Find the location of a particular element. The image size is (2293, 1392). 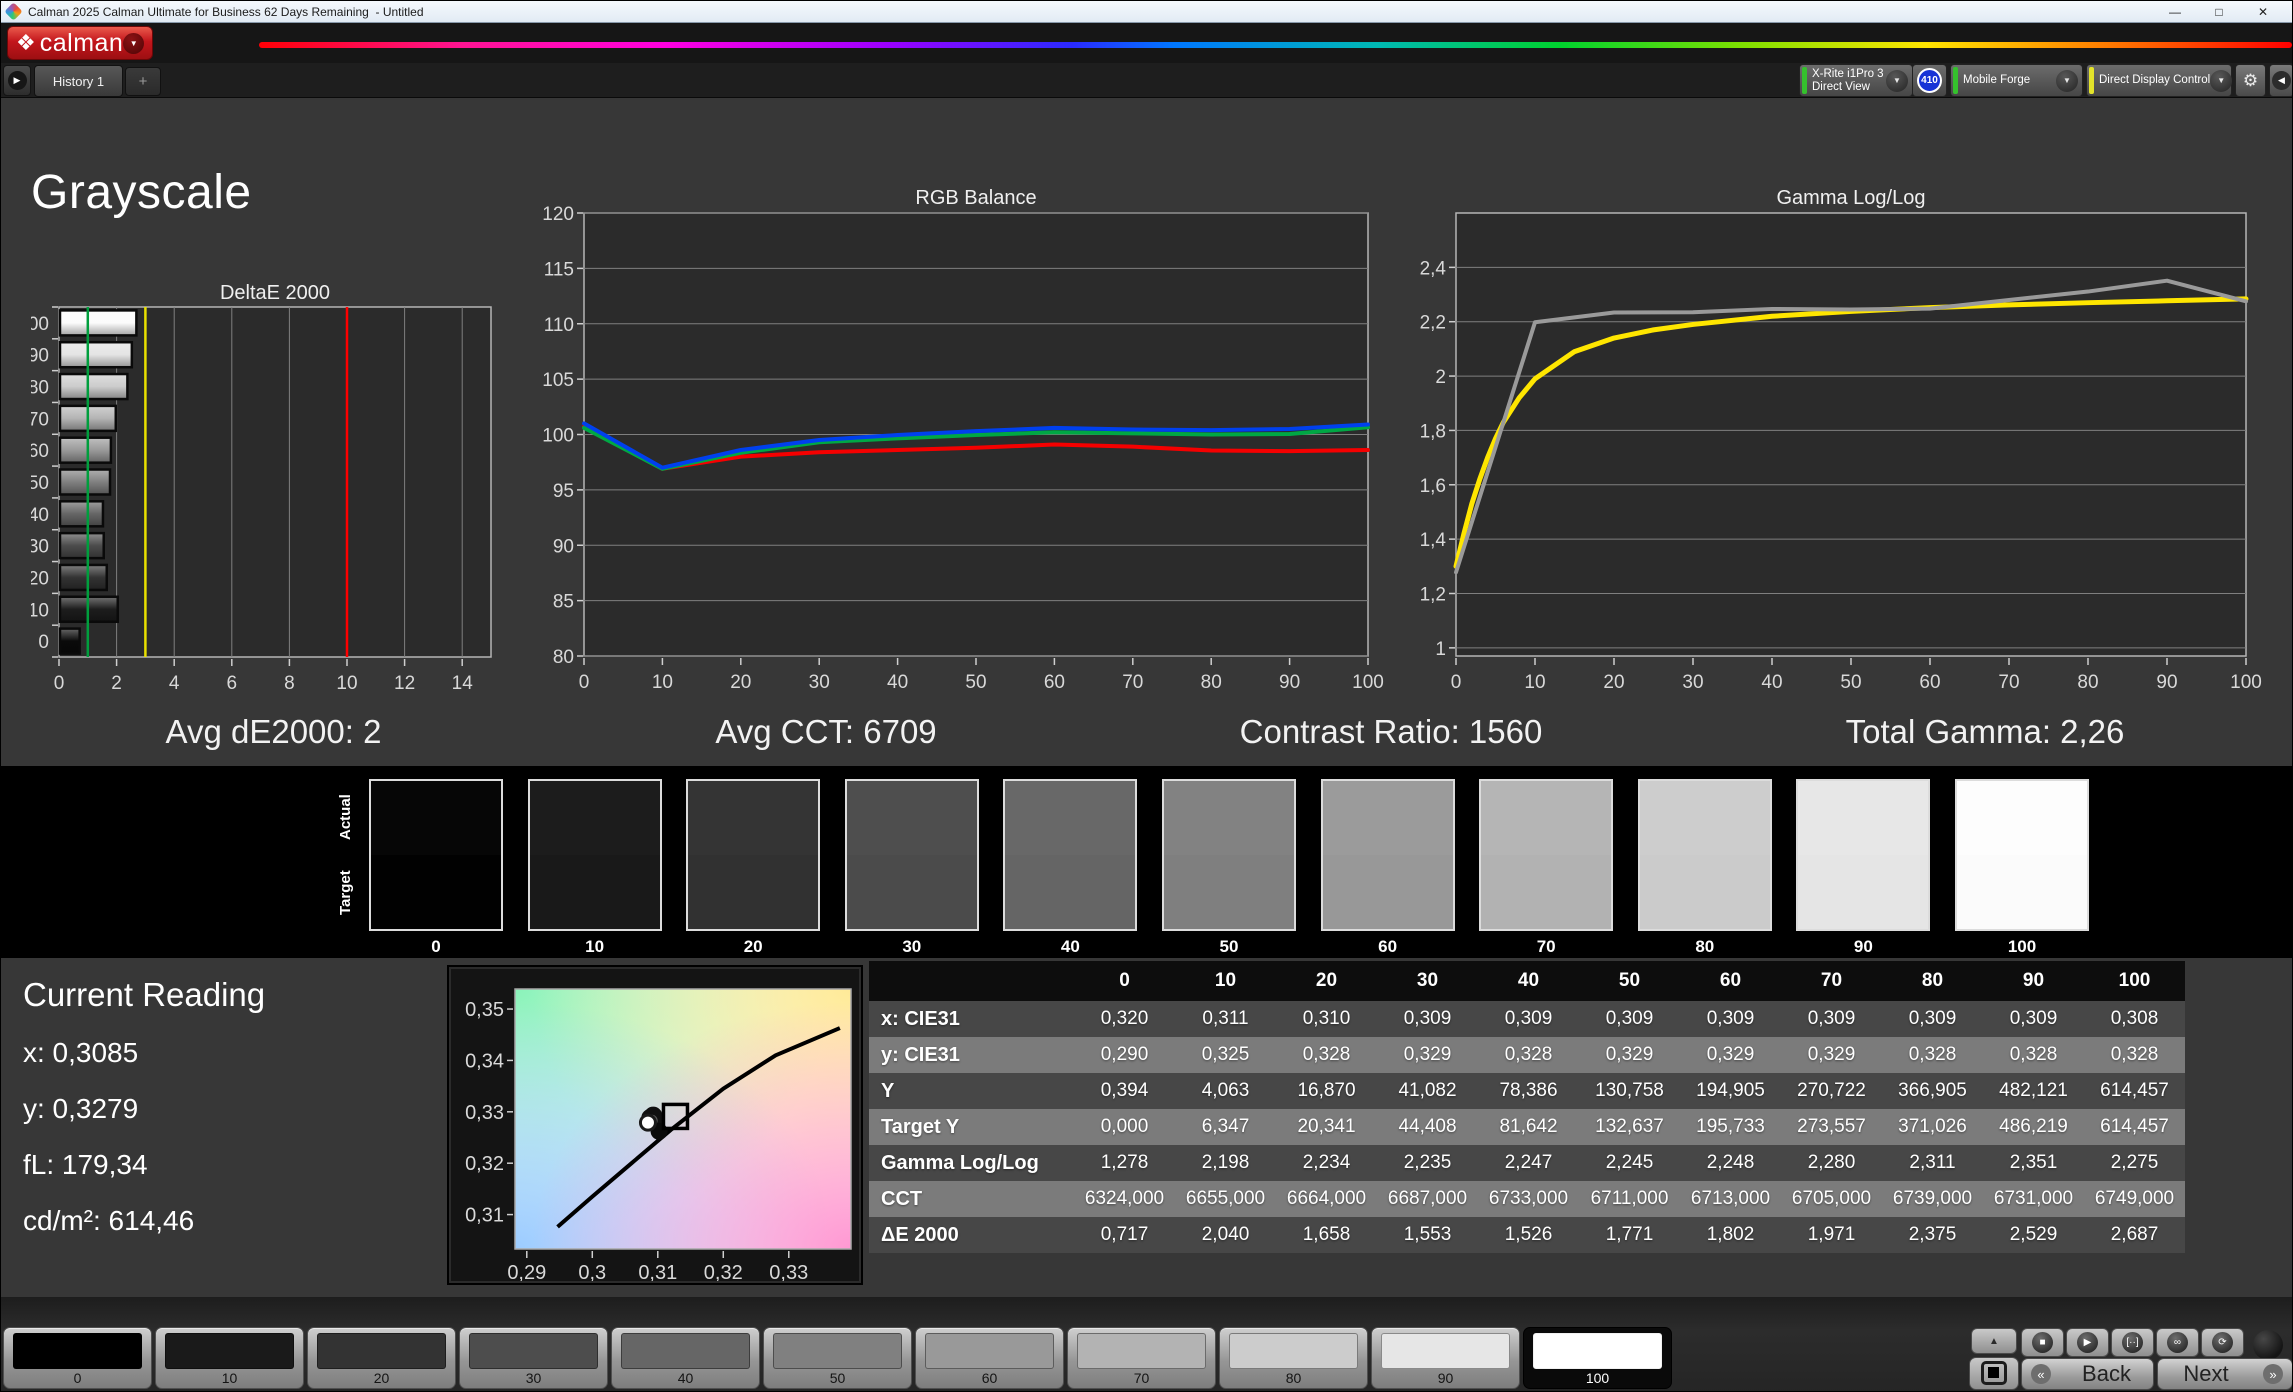

svg-text: 0,33 is located at coordinates (788, 1271).